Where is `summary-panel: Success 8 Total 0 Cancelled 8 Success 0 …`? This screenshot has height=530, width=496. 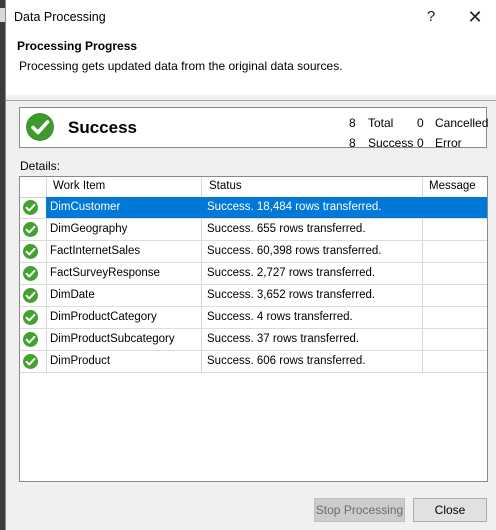 summary-panel: Success 8 Total 0 Cancelled 8 Success 0 … is located at coordinates (254, 128).